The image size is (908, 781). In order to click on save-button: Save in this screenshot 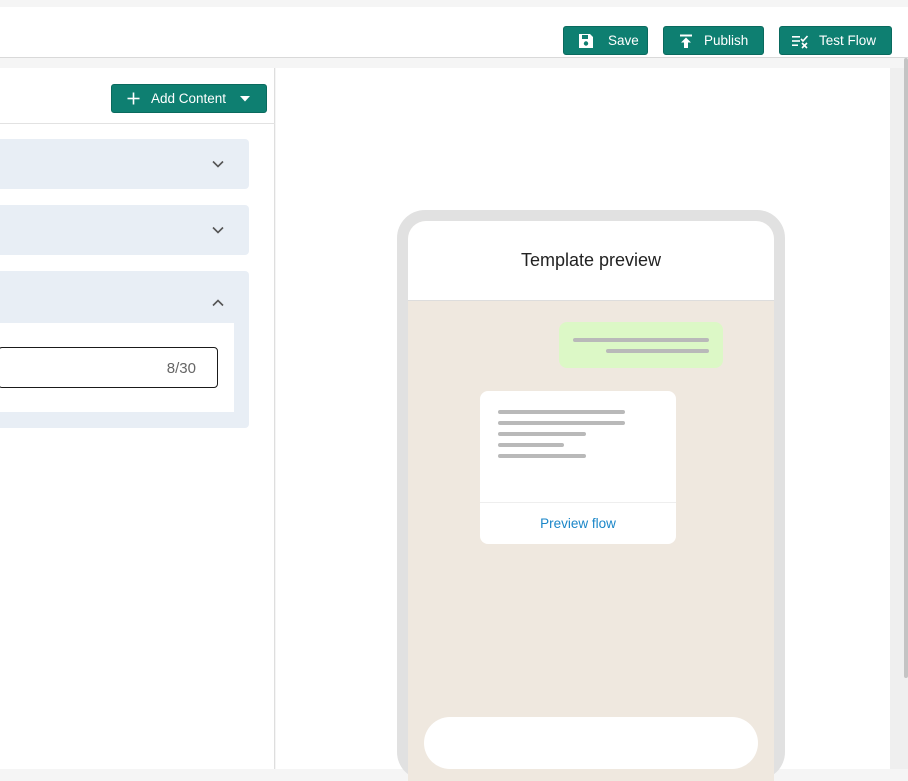, I will do `click(605, 40)`.